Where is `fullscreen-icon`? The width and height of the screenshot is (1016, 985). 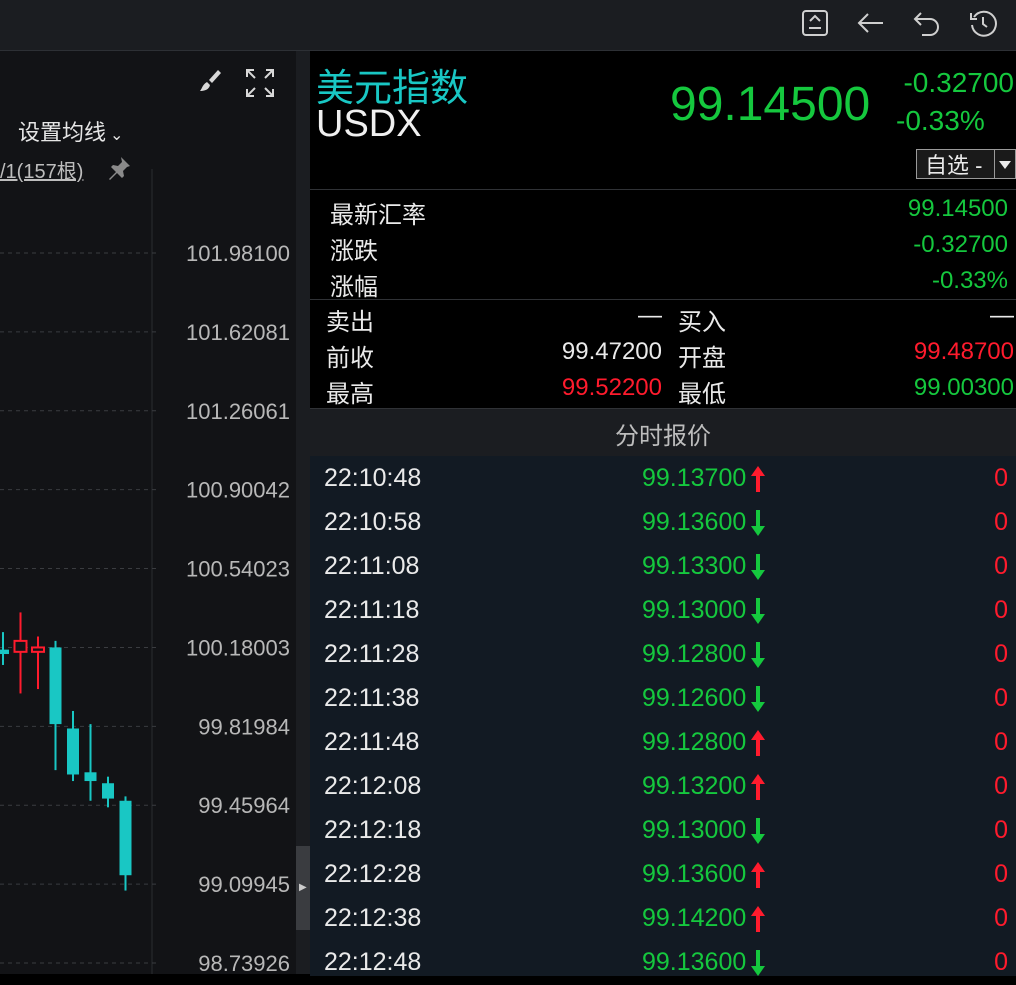 fullscreen-icon is located at coordinates (260, 83).